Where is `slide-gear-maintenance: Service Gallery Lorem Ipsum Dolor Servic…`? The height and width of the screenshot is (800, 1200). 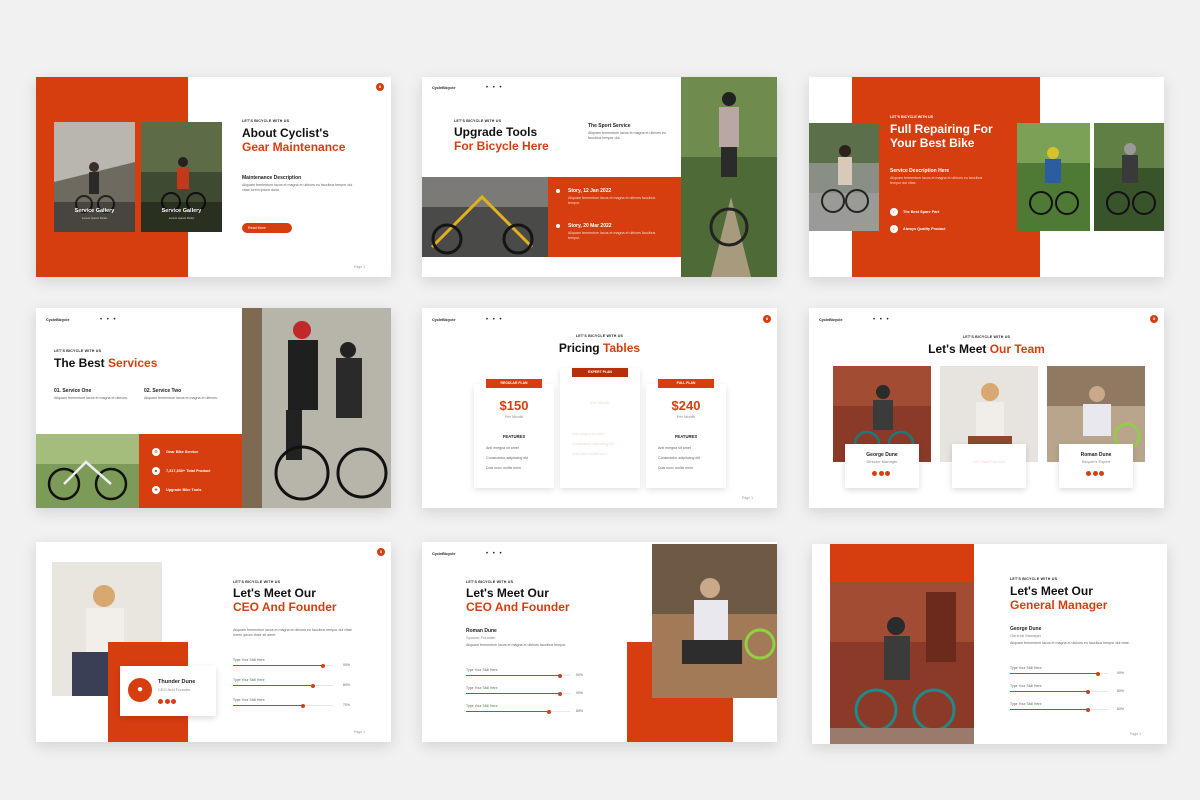
slide-gear-maintenance: Service Gallery Lorem Ipsum Dolor Servic… is located at coordinates (213, 177).